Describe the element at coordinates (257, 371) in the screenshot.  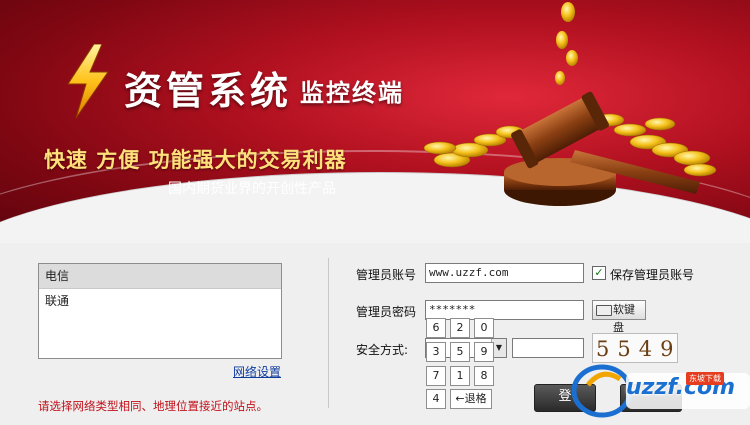
I see `network-settings-link: 网络设置` at that location.